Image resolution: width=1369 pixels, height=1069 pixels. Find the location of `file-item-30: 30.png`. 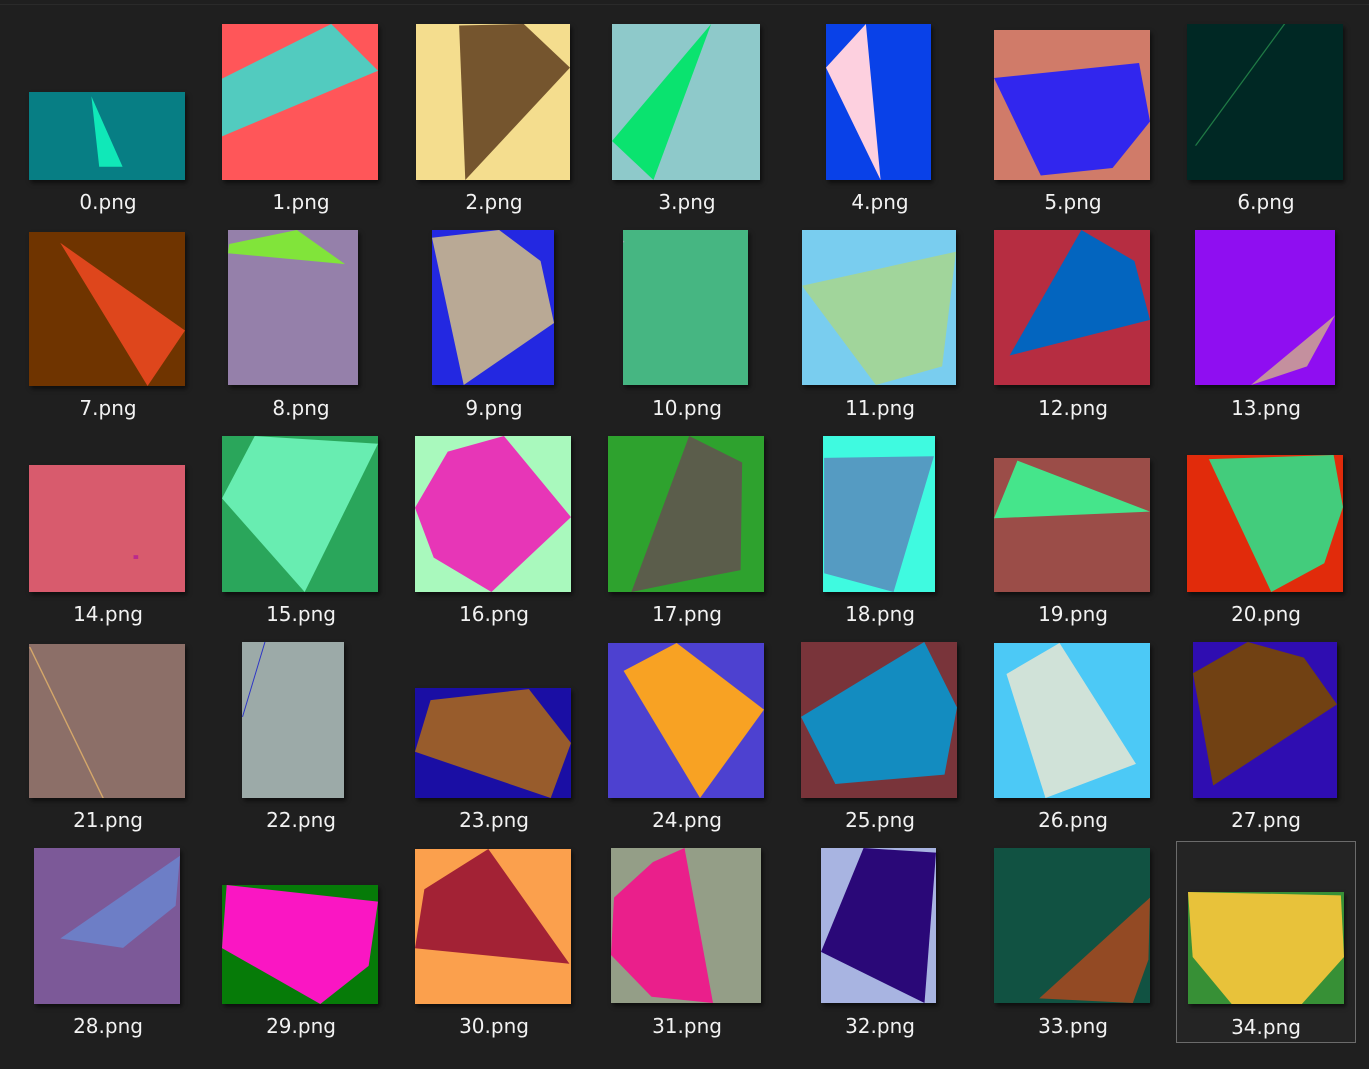

file-item-30: 30.png is located at coordinates (494, 942).